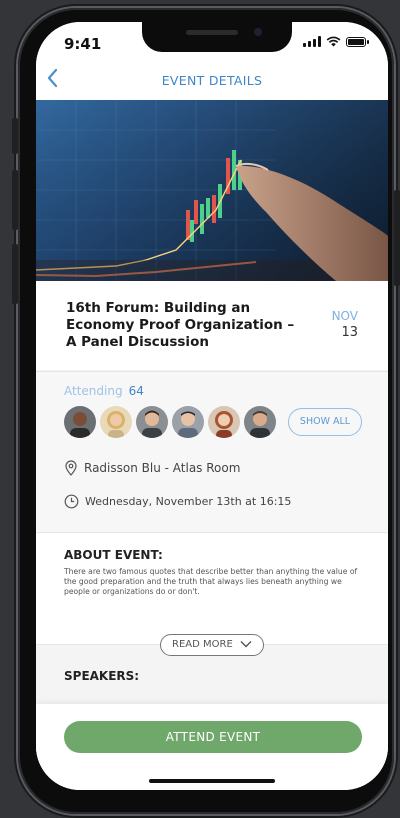 The image size is (400, 818). What do you see at coordinates (104, 391) in the screenshot?
I see `attending-label: Attending 64` at bounding box center [104, 391].